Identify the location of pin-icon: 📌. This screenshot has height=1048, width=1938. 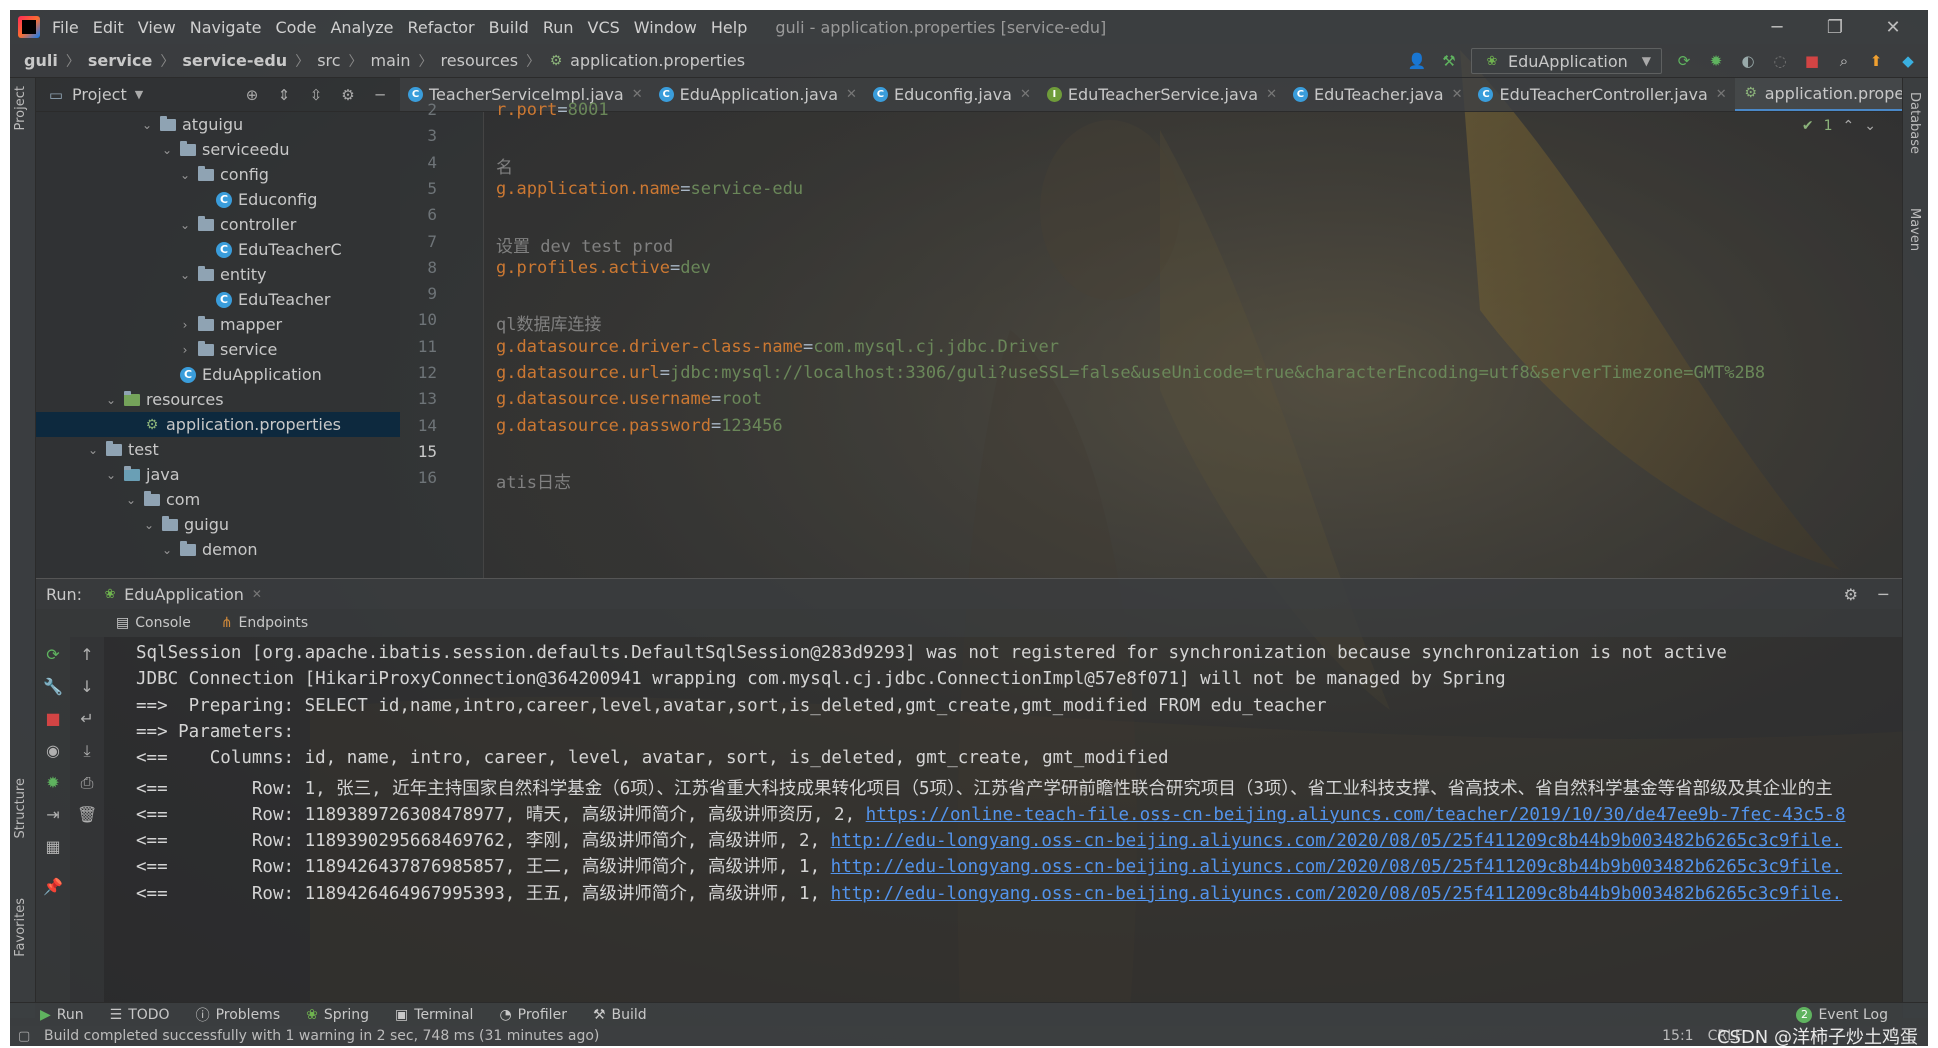
(53, 887).